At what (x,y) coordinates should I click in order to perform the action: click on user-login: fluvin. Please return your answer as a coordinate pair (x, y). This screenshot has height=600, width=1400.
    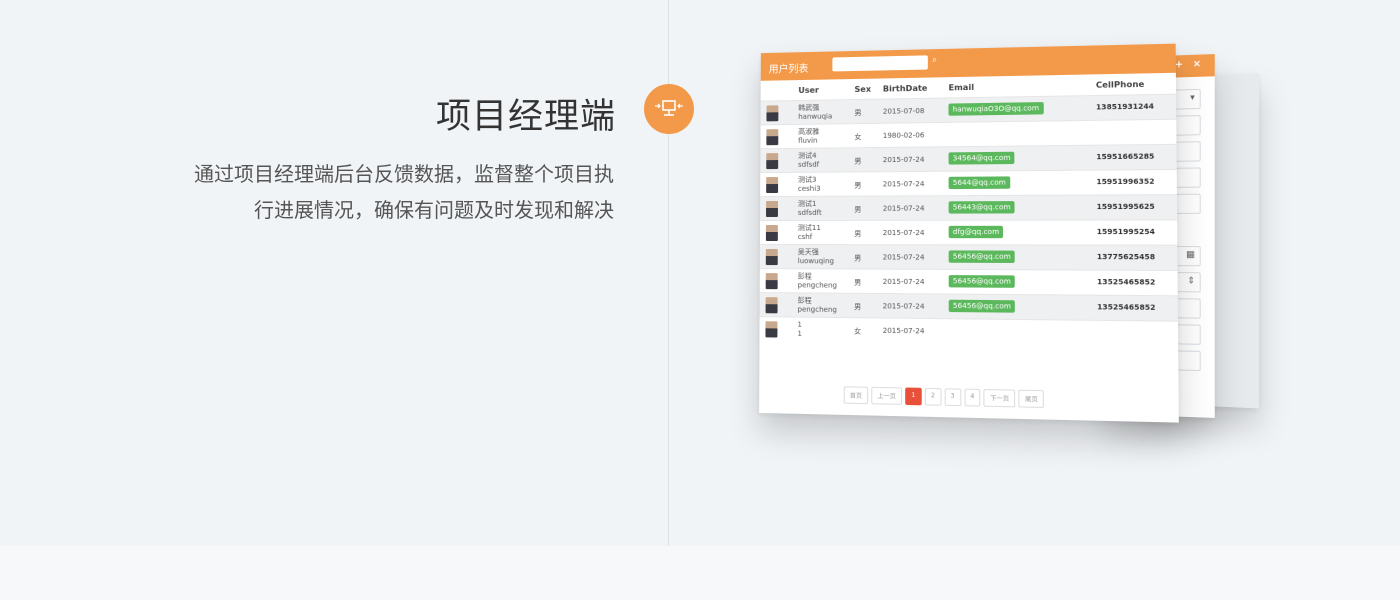
    Looking at the image, I should click on (808, 140).